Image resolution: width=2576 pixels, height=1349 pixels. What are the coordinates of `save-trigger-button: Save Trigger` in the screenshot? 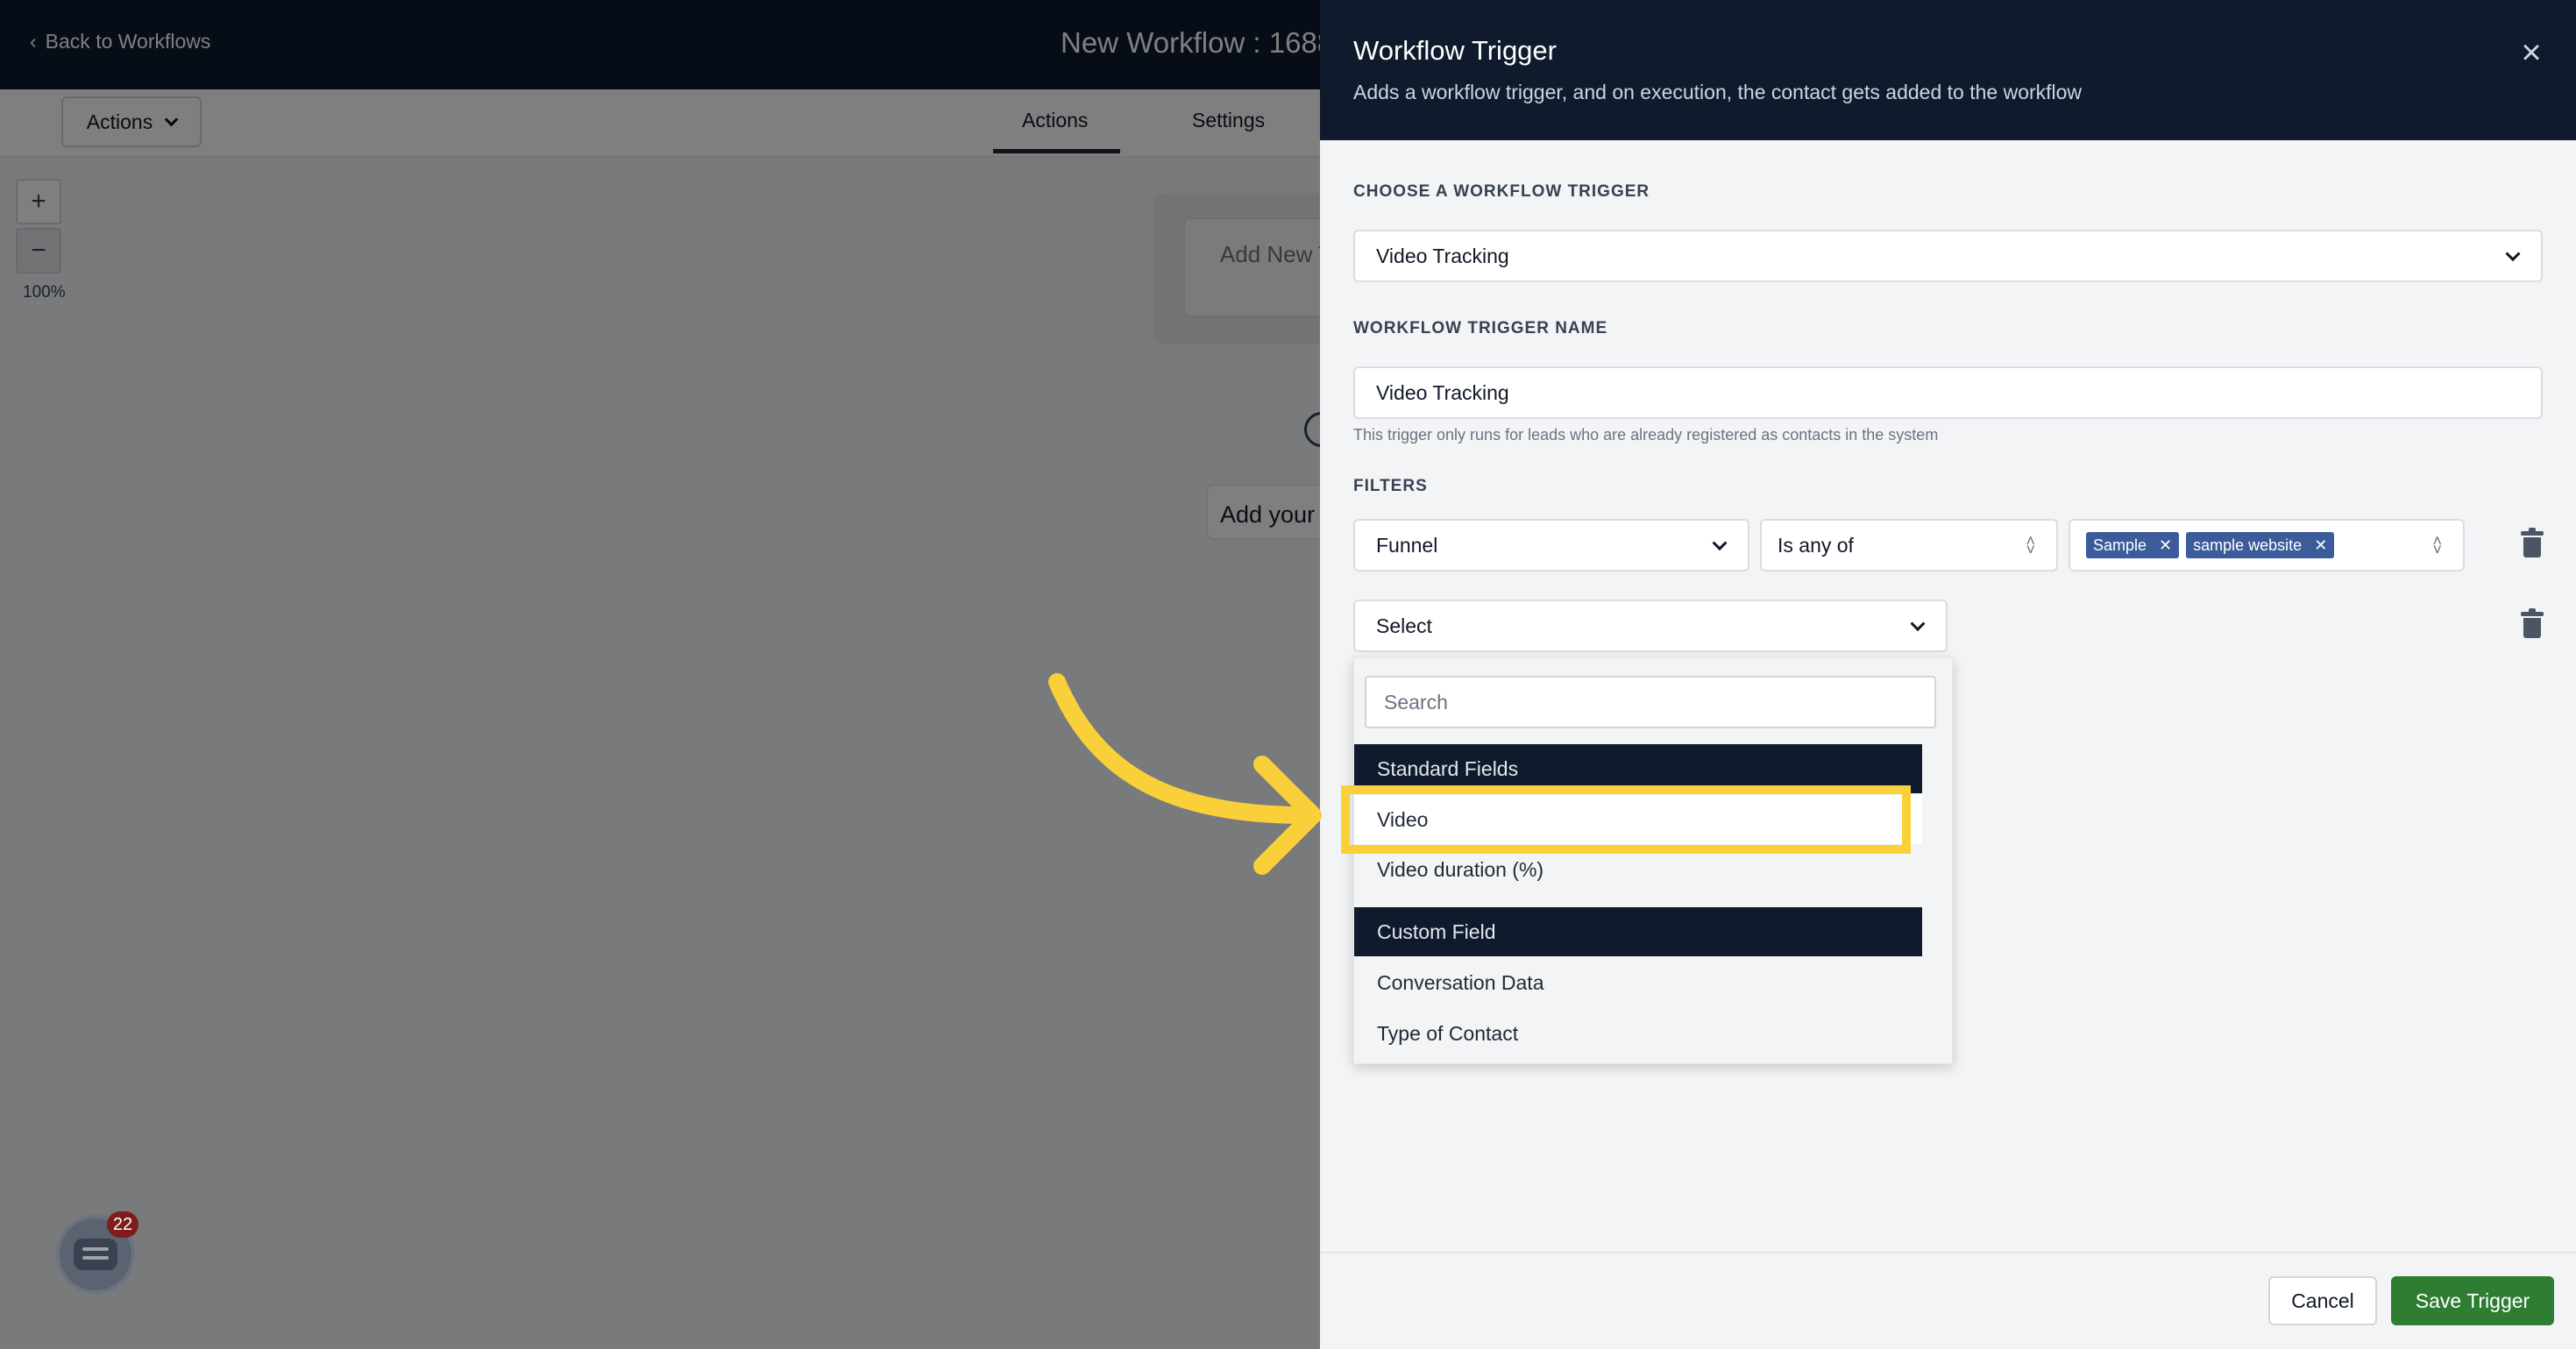 It's located at (2472, 1300).